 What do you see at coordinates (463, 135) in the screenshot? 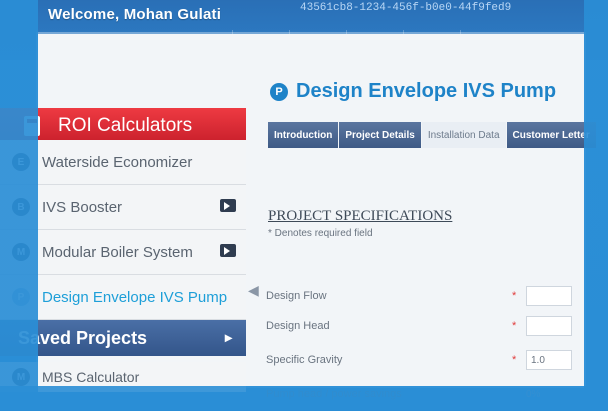
I see `tab-installation-data: Installation Data` at bounding box center [463, 135].